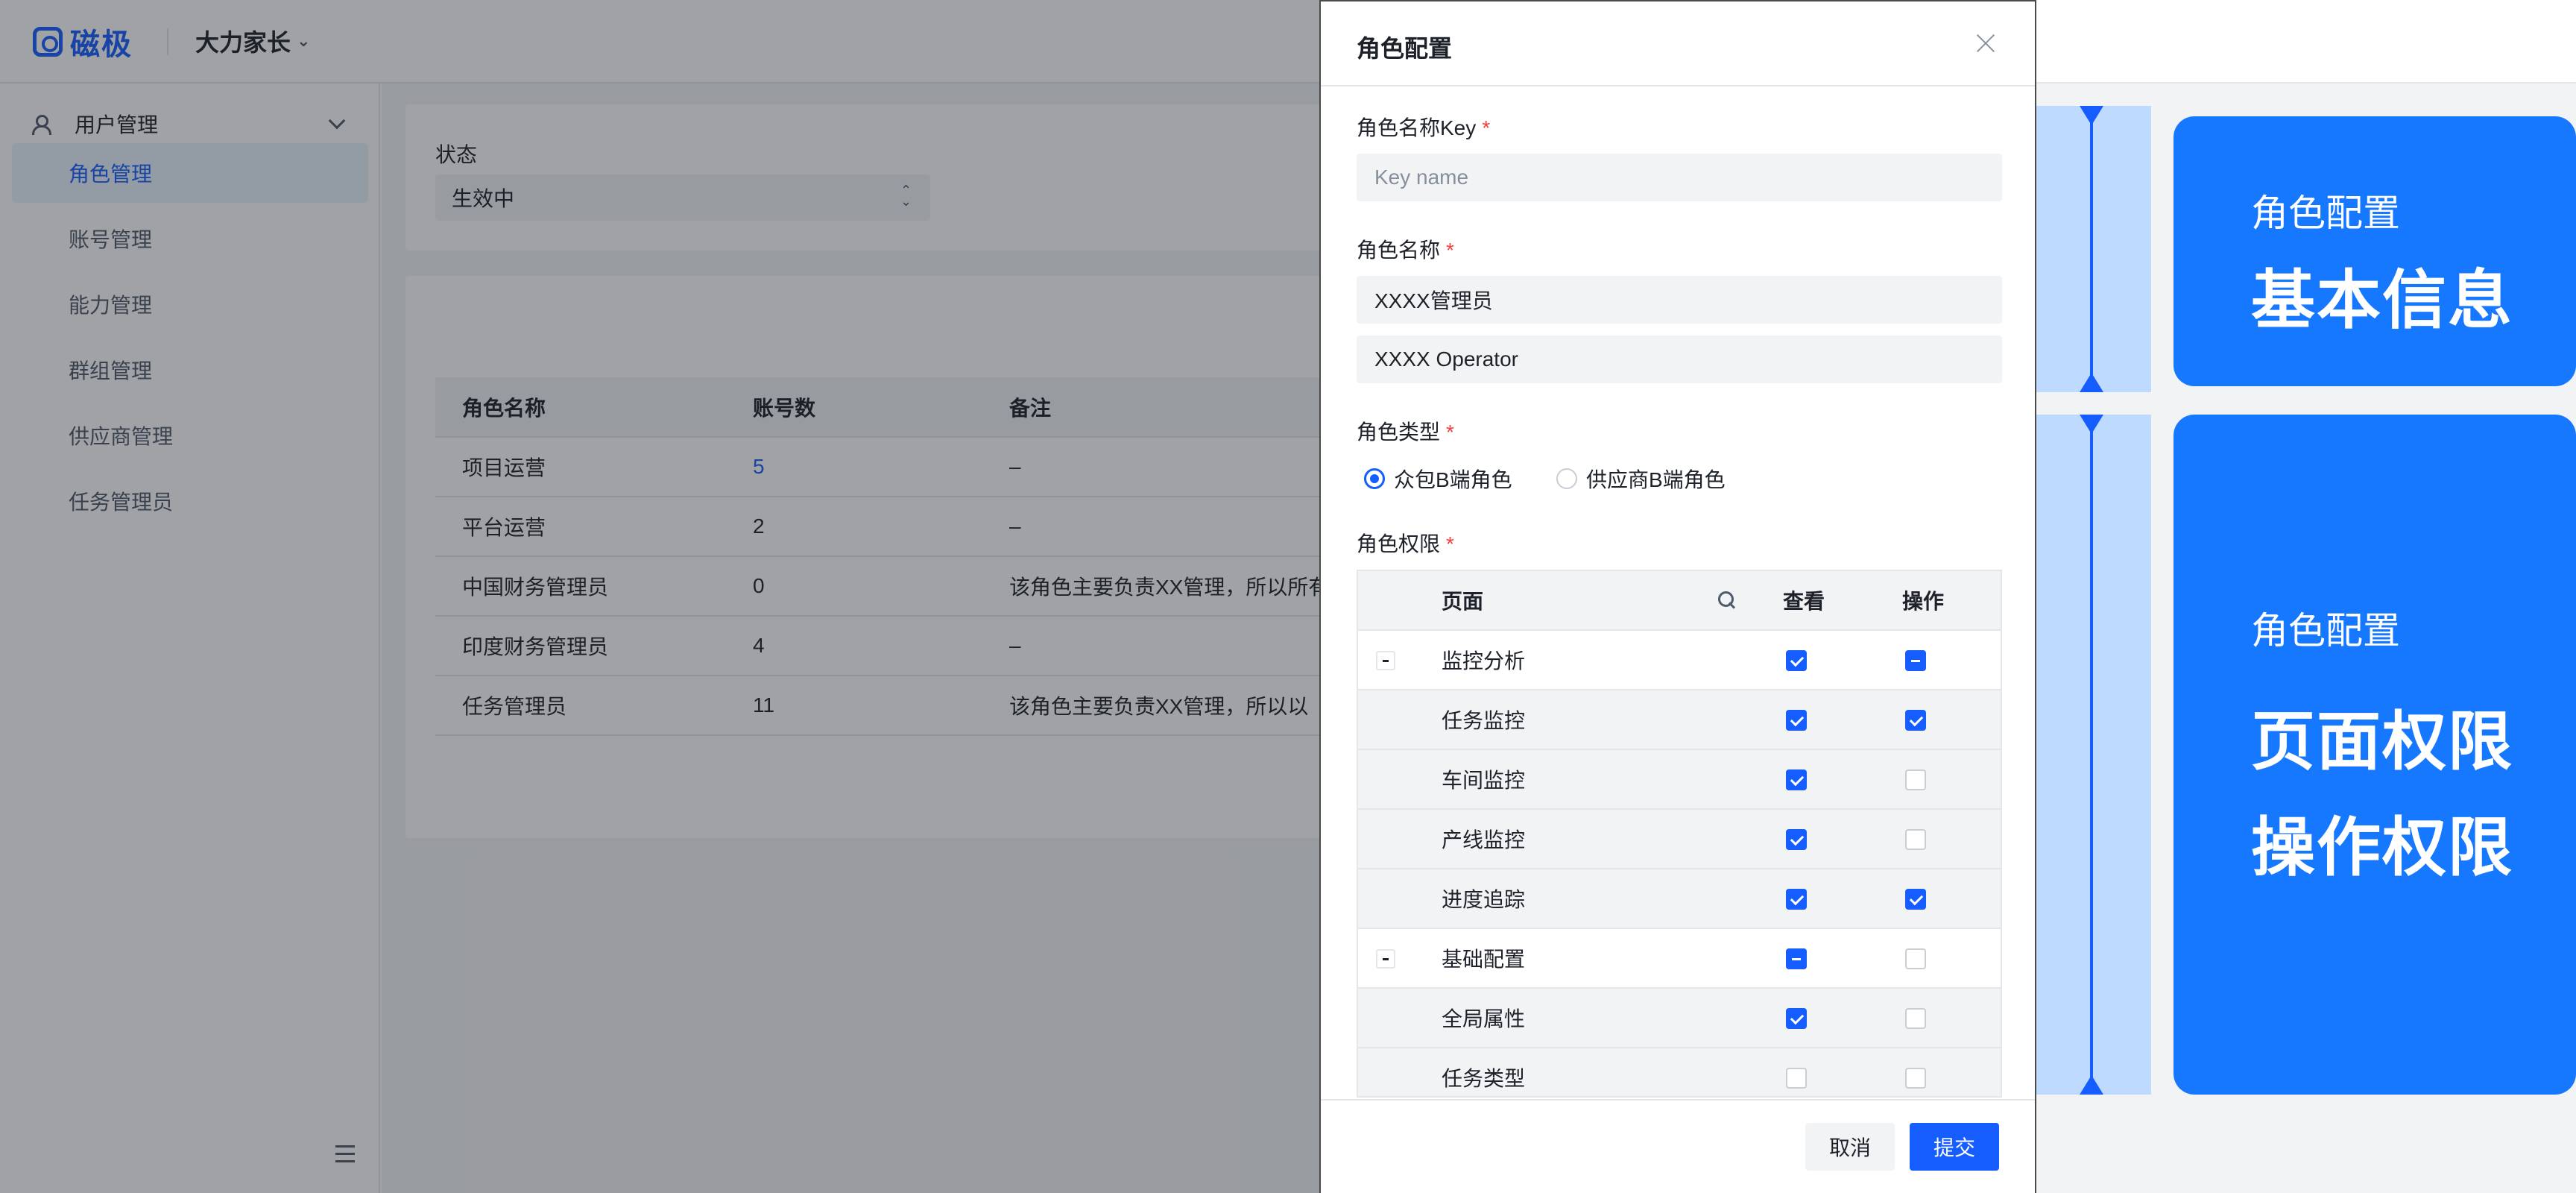 The image size is (2576, 1193). I want to click on role-name-label: 角色名称 *, so click(1405, 249).